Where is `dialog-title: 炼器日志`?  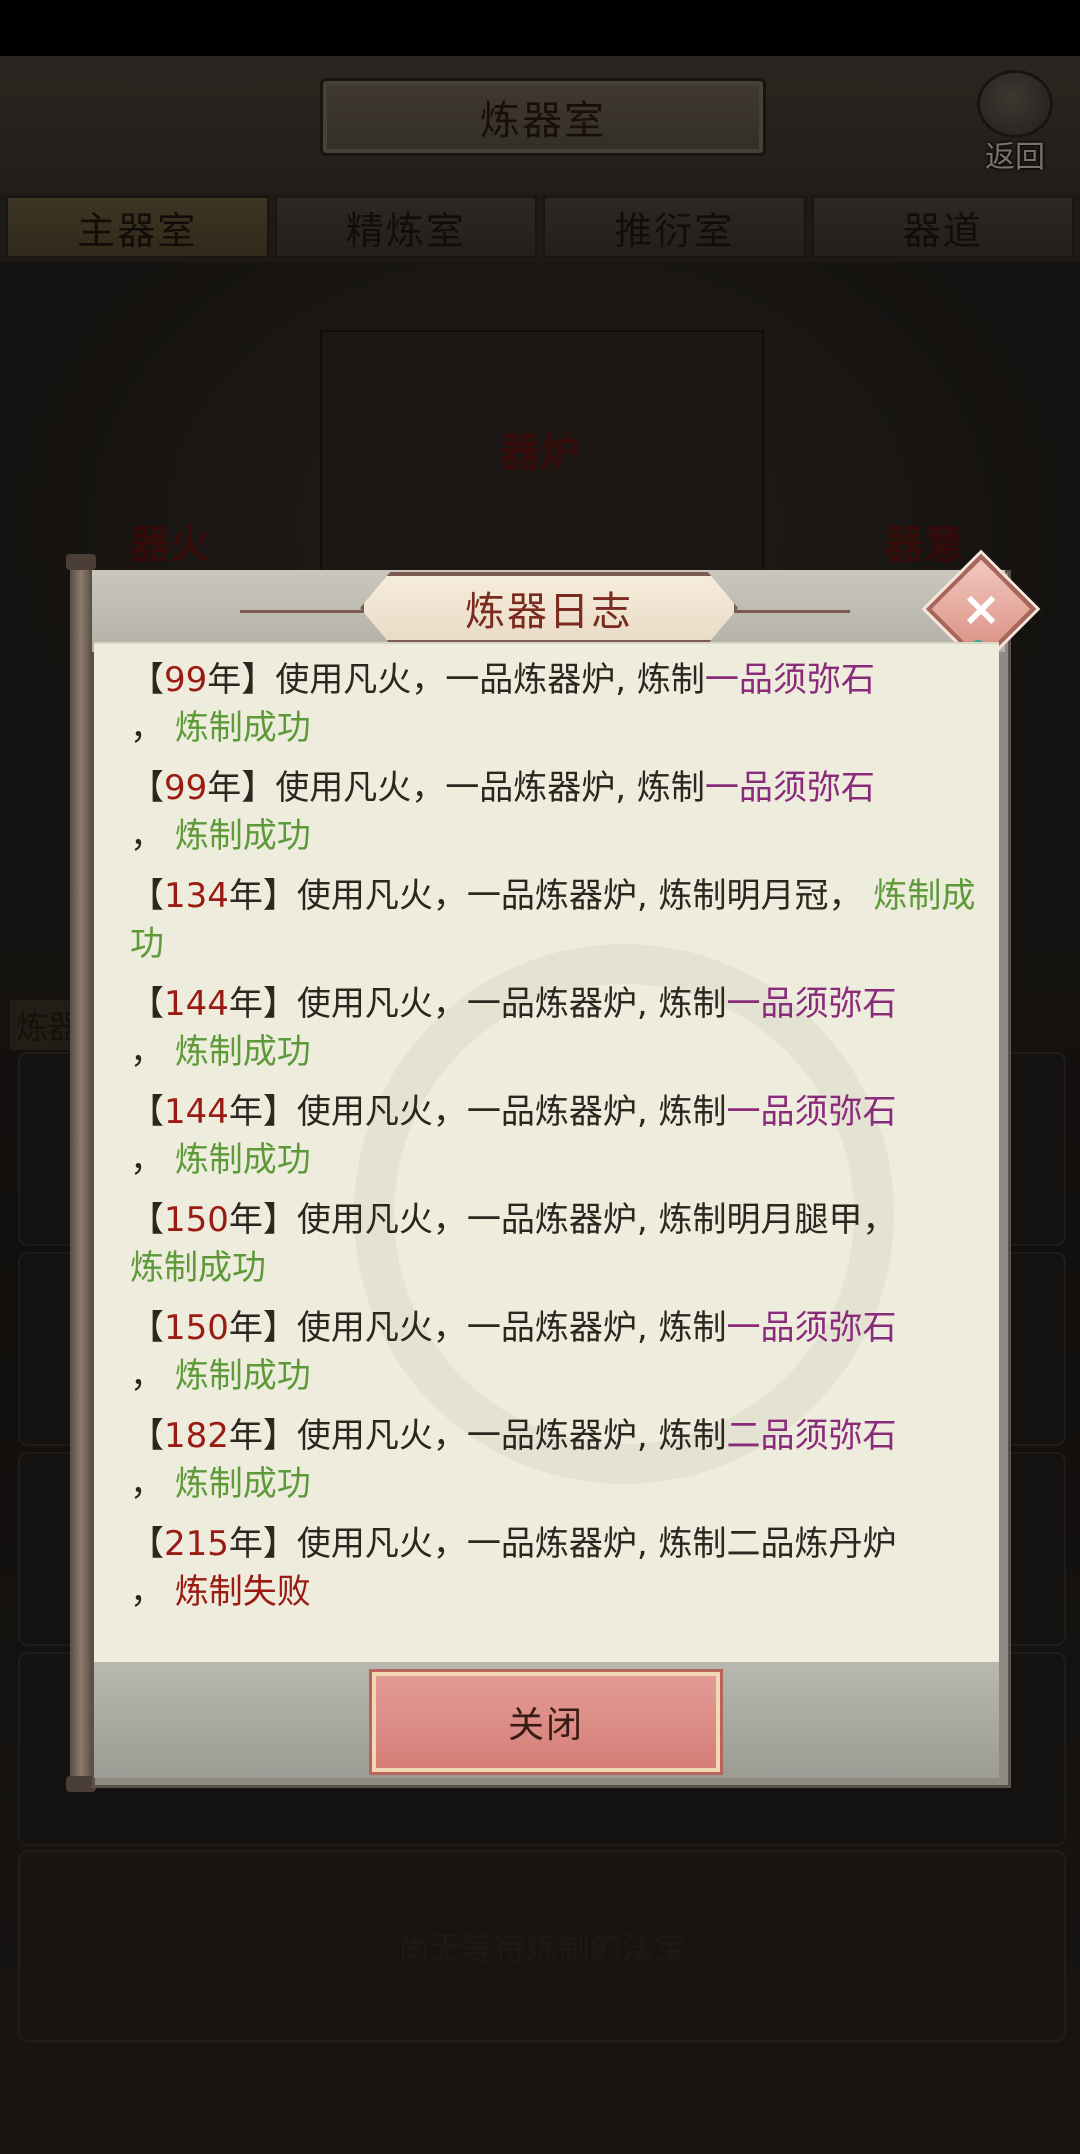
dialog-title: 炼器日志 is located at coordinates (549, 612).